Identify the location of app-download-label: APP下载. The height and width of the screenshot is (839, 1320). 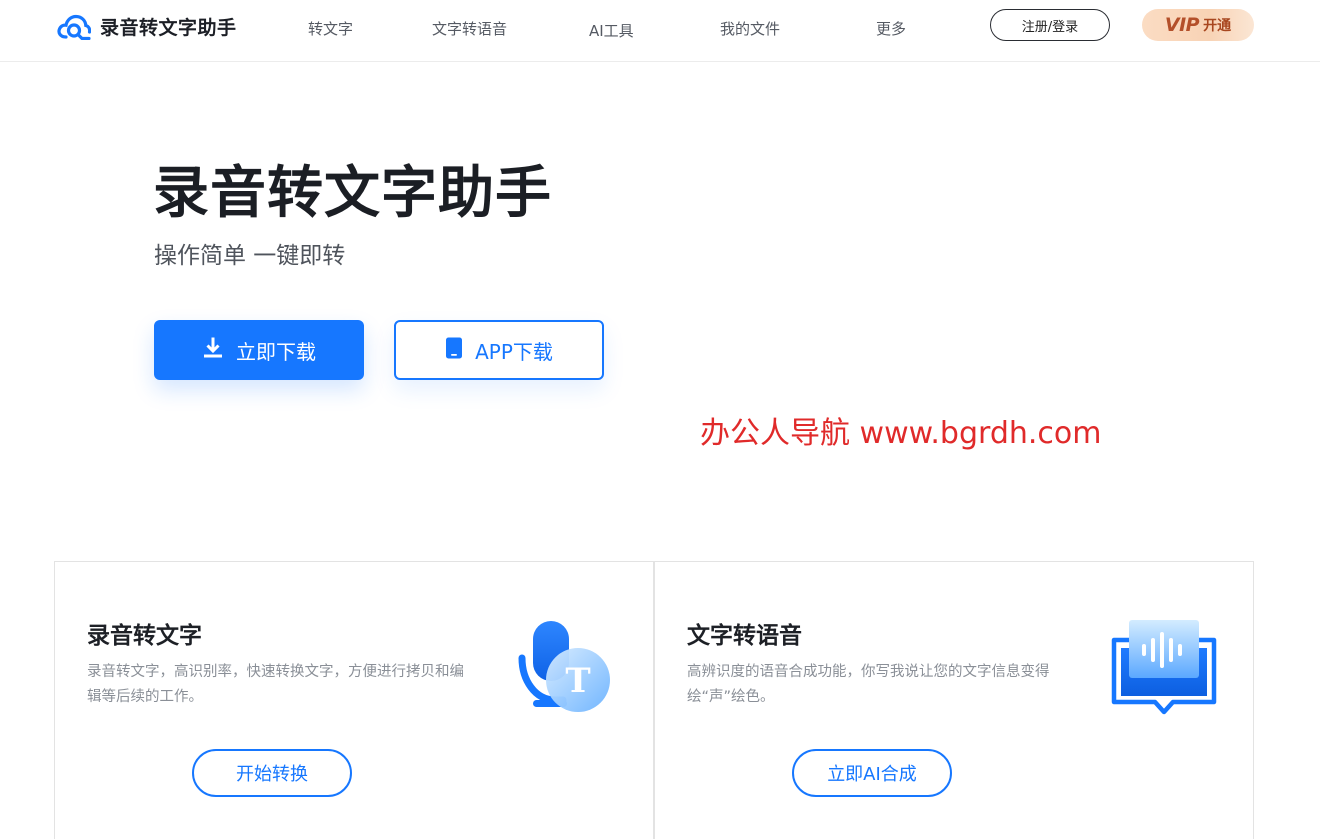
(514, 351).